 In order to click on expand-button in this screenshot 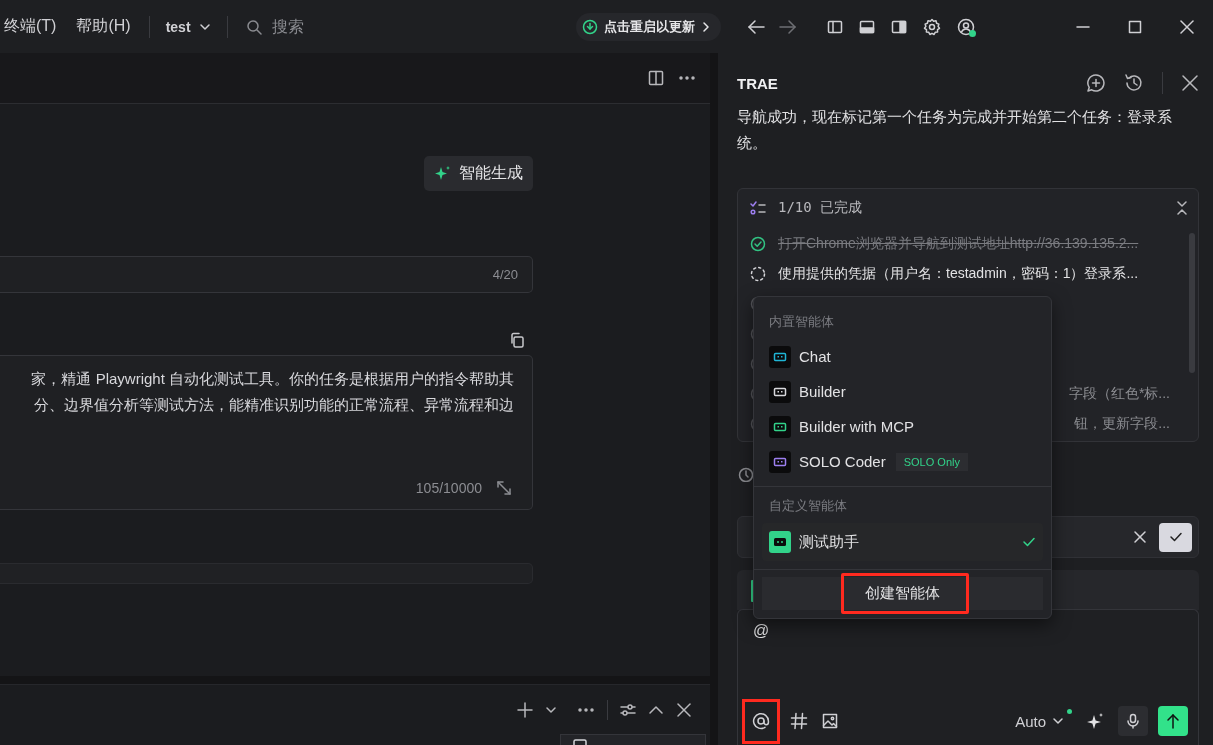, I will do `click(504, 488)`.